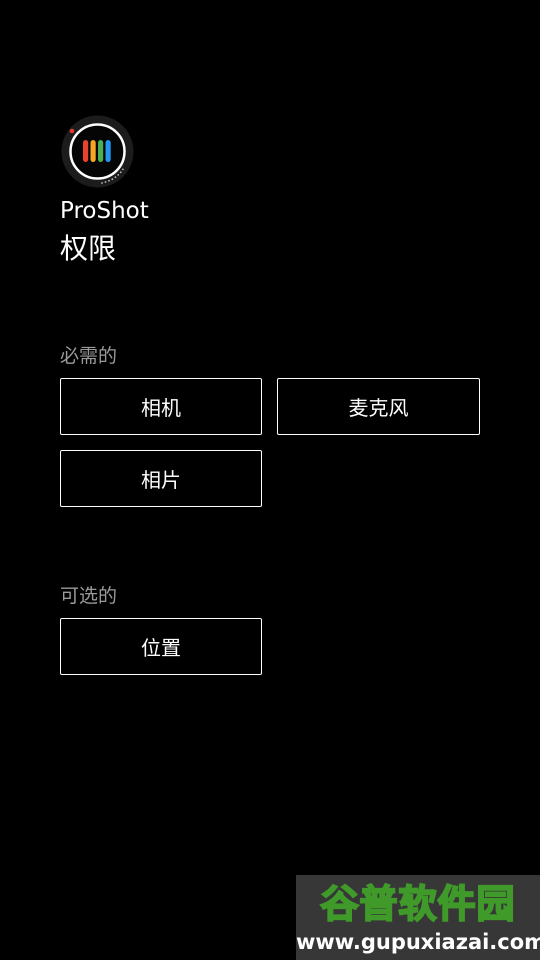 The width and height of the screenshot is (540, 960). I want to click on proshot-logo-icon, so click(97, 151).